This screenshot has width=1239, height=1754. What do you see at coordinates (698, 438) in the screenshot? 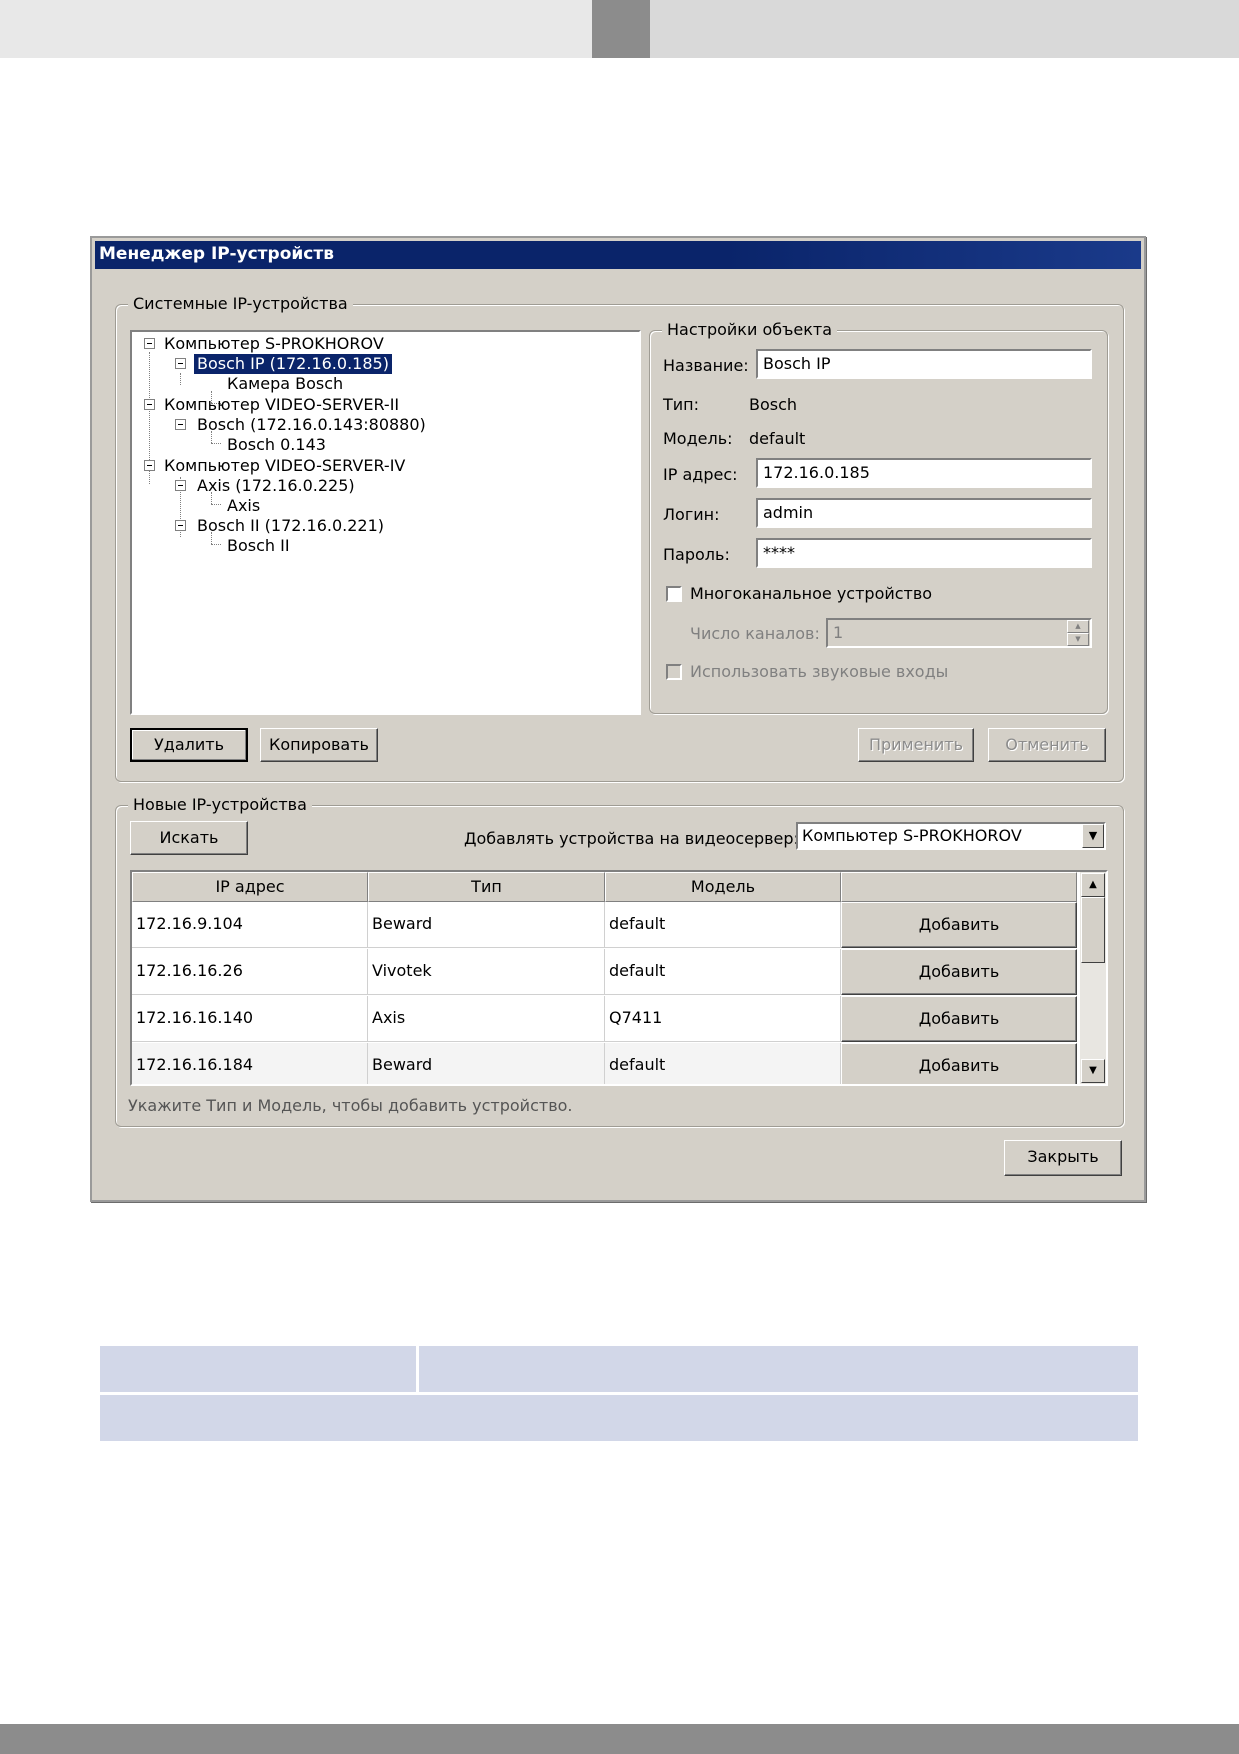
I see `model-label: Модель:` at bounding box center [698, 438].